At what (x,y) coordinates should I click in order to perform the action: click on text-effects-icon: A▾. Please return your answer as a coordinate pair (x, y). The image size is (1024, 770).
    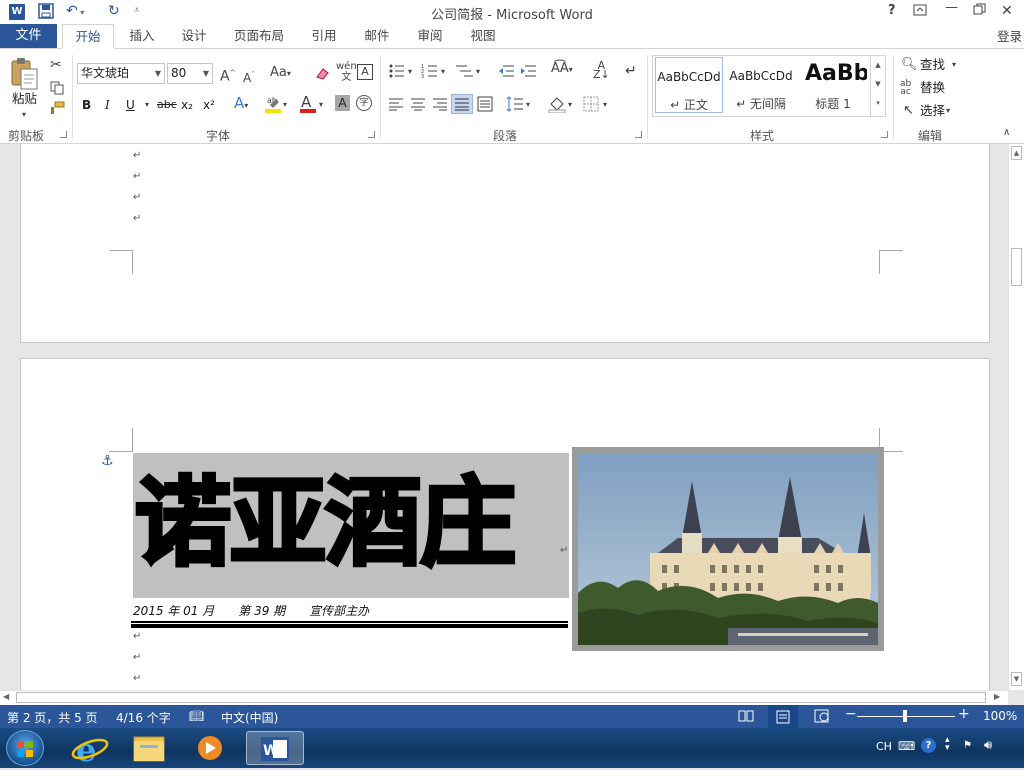
    Looking at the image, I should click on (241, 104).